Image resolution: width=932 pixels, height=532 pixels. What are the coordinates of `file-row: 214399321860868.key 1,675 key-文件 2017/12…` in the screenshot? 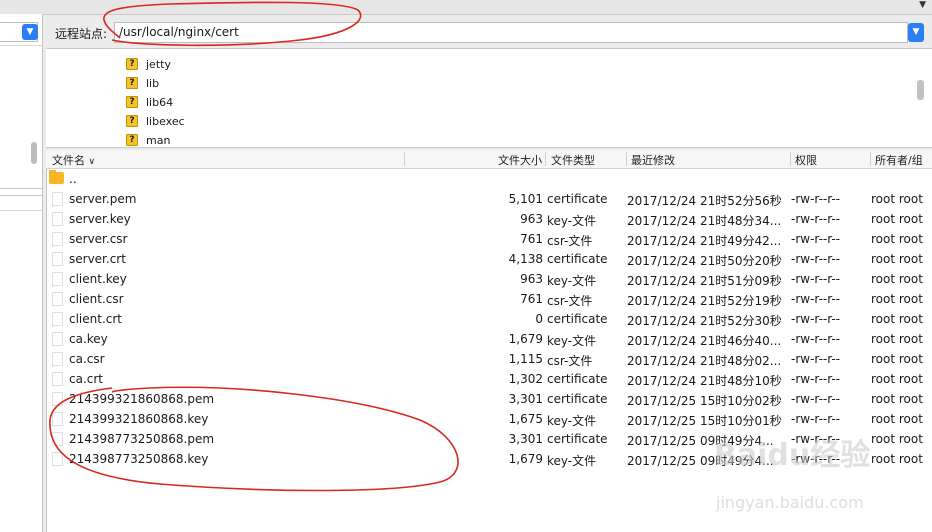 It's located at (489, 419).